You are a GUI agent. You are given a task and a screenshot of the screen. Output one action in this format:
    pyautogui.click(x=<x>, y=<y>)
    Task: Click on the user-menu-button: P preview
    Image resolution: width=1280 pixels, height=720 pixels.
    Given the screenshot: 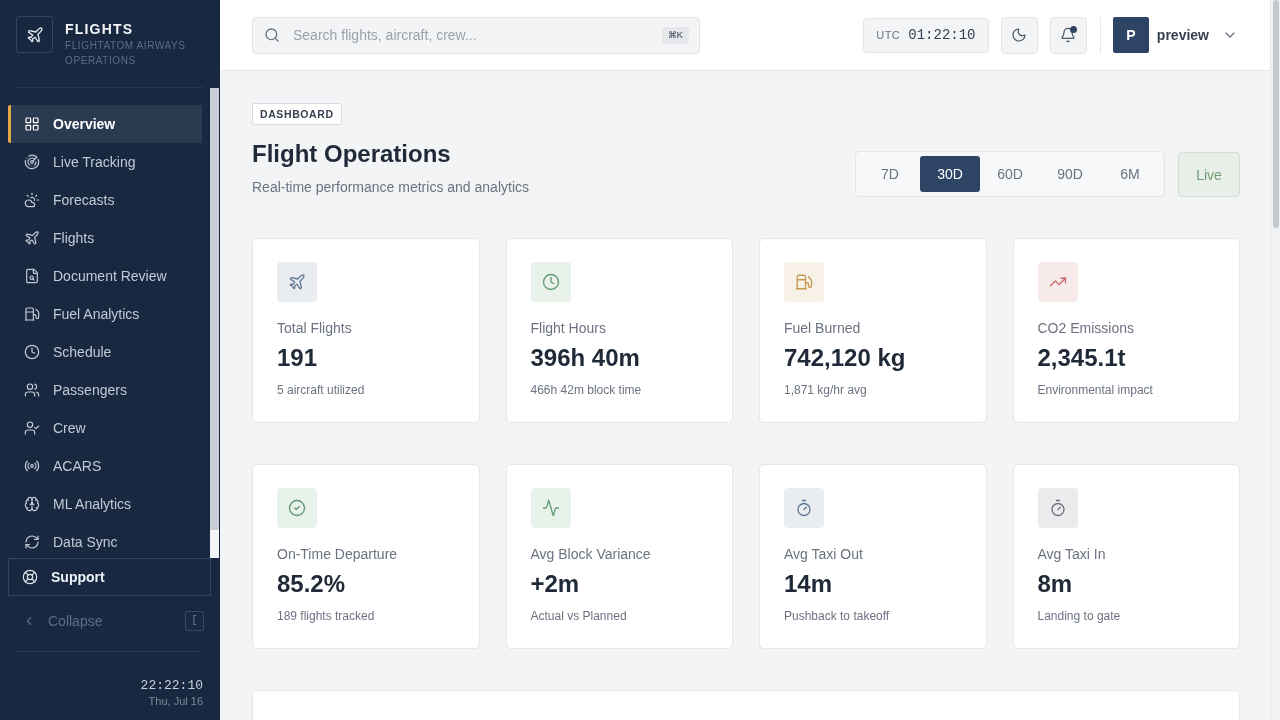 What is the action you would take?
    pyautogui.click(x=1175, y=35)
    